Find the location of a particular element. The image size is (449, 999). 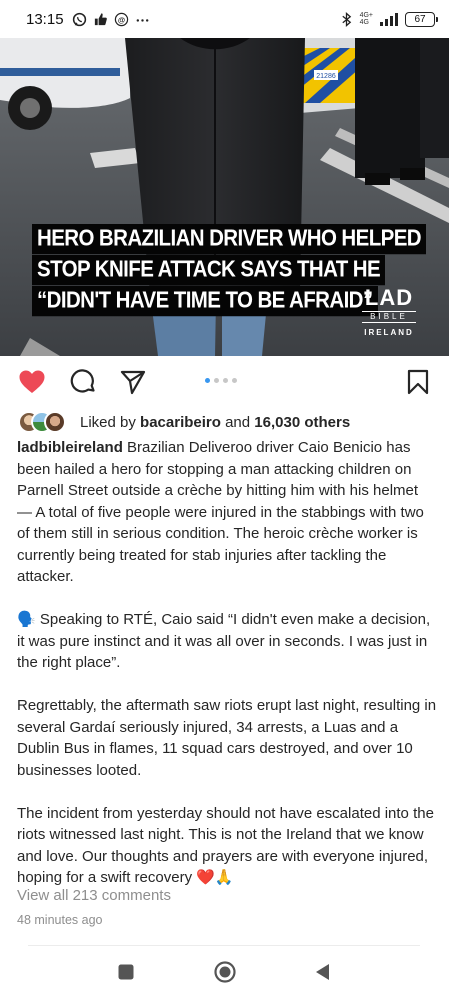

network-type: 4G+ 4G is located at coordinates (366, 19).